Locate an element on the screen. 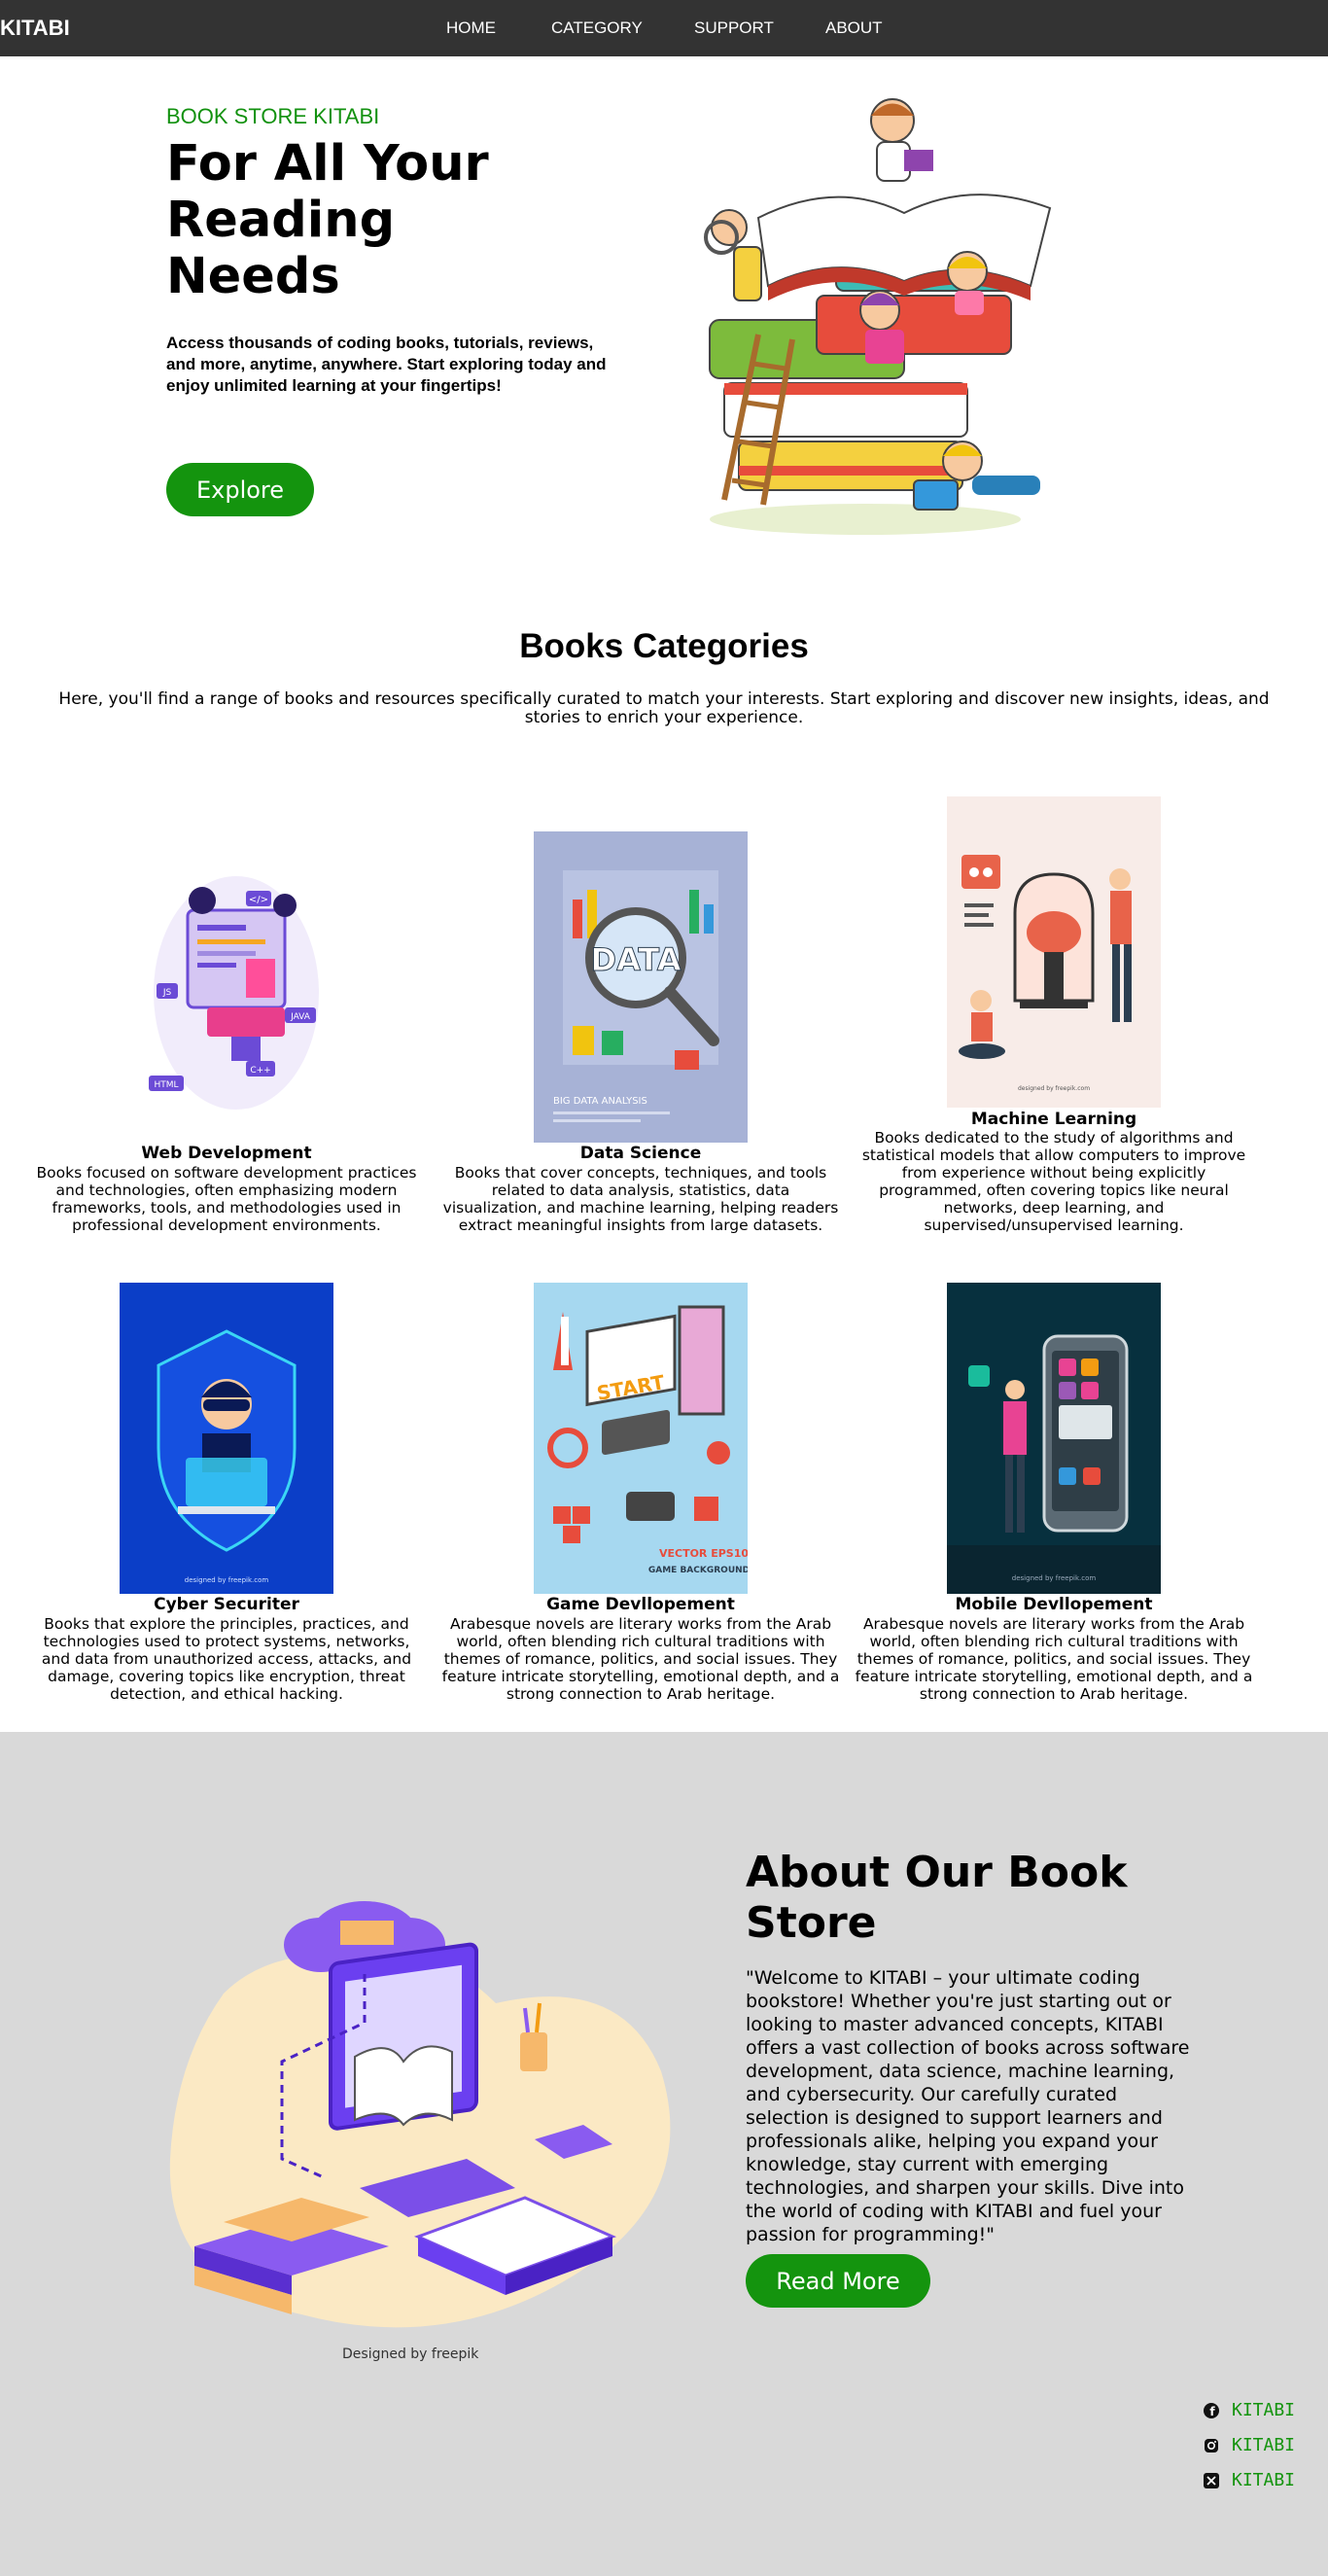 The image size is (1328, 2576). game-vector-text: VECTOR EPS10 is located at coordinates (703, 1554).